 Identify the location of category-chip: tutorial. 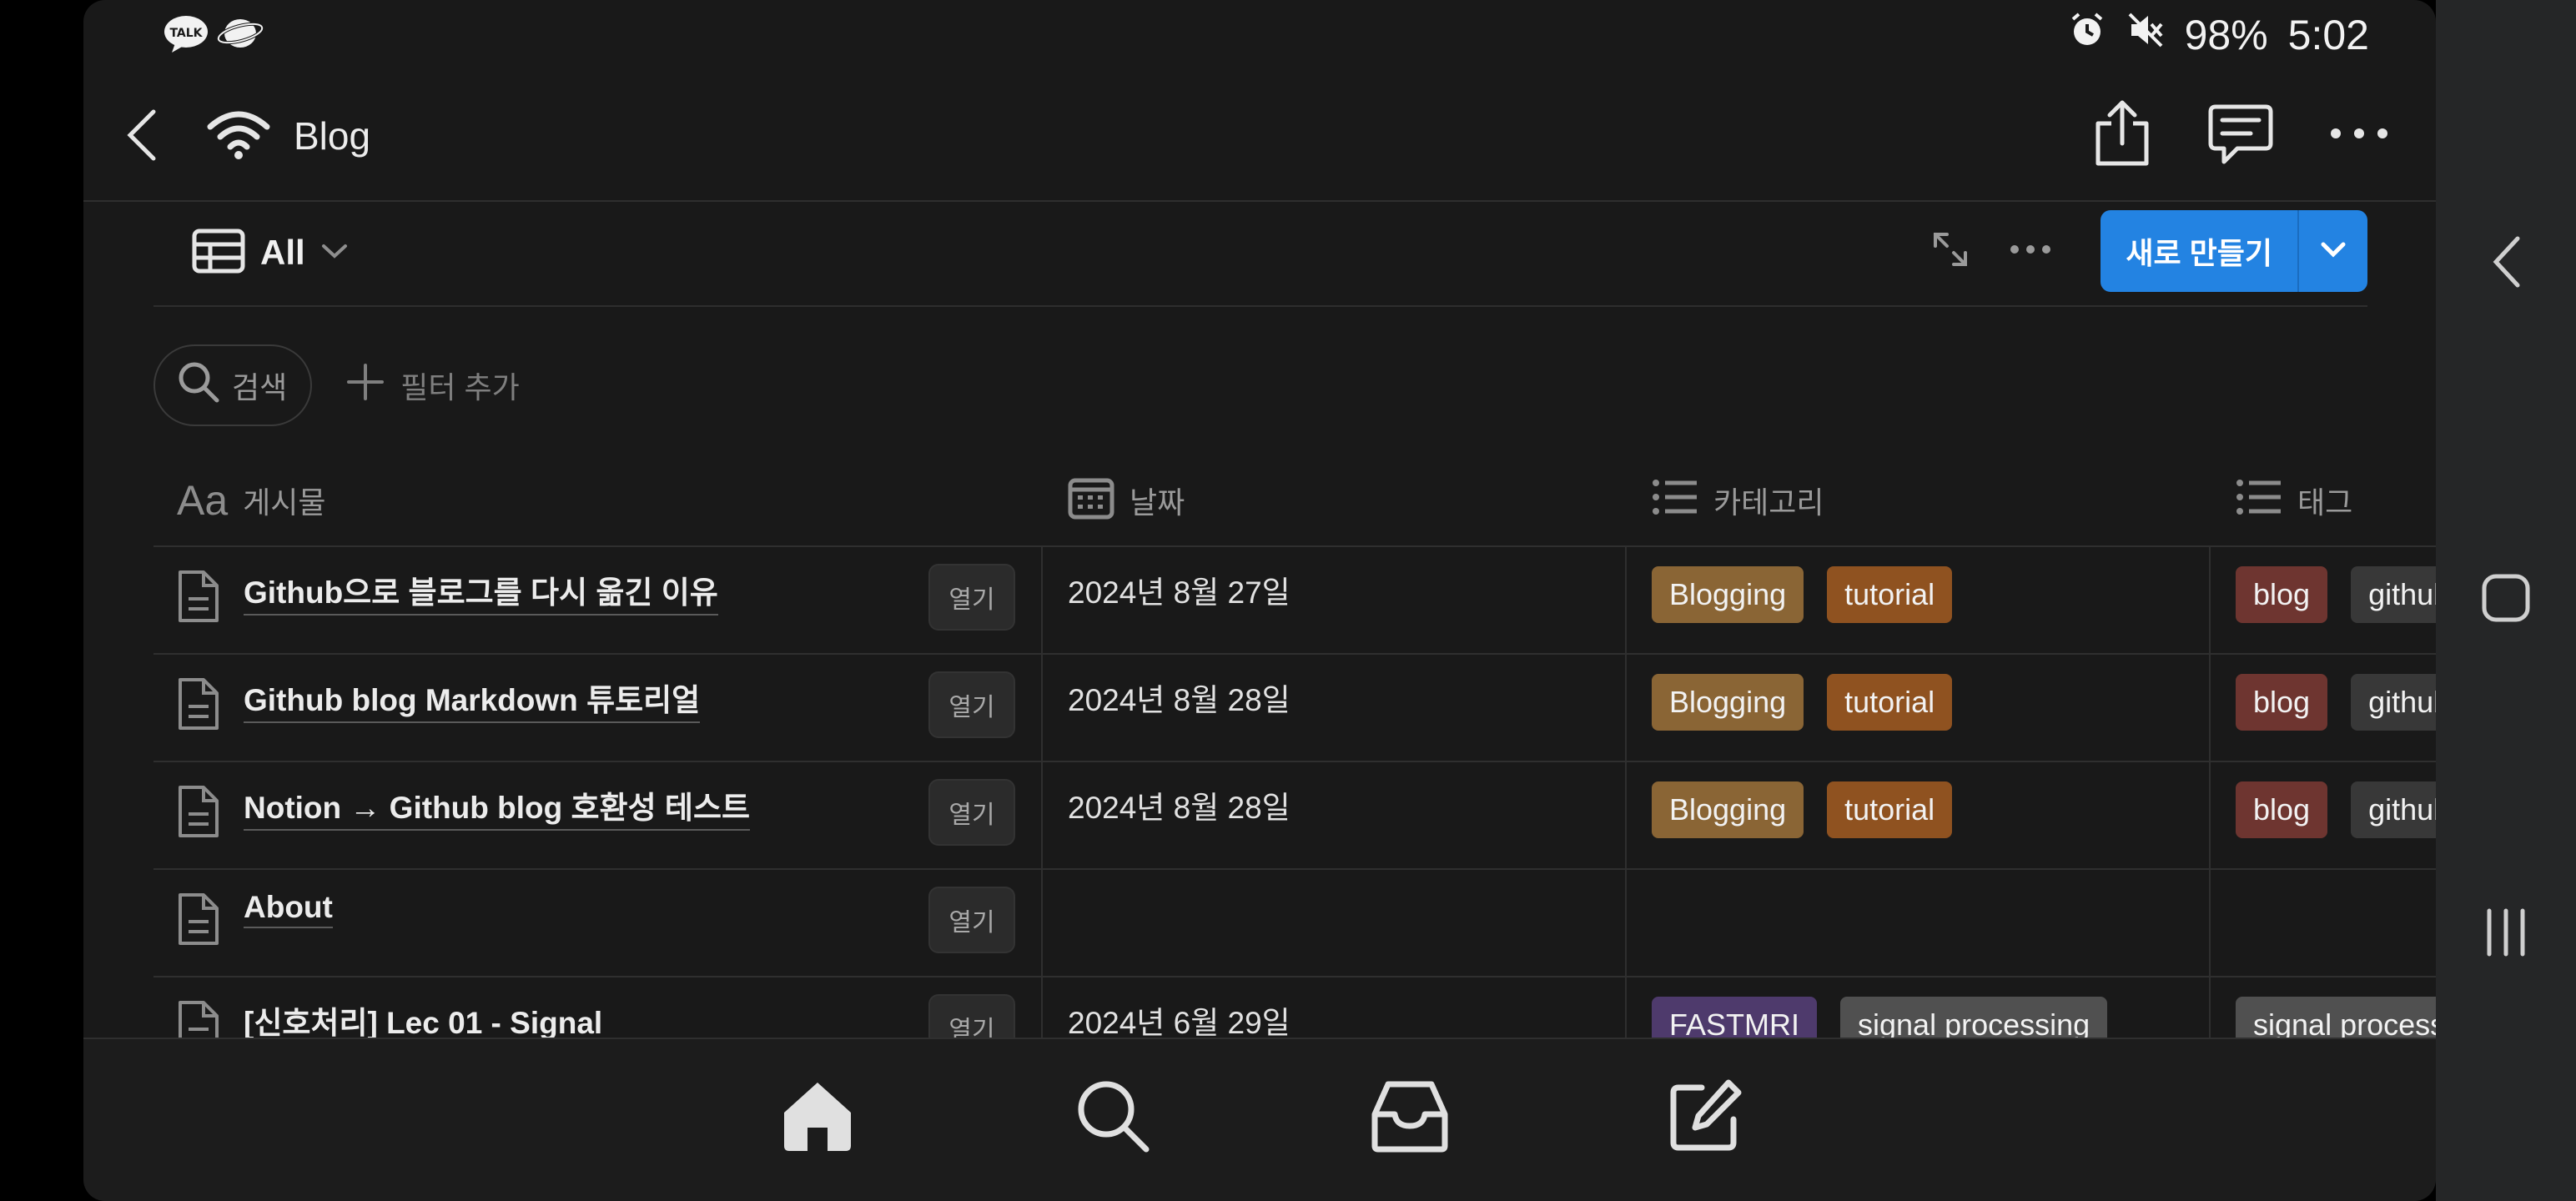
(1890, 703).